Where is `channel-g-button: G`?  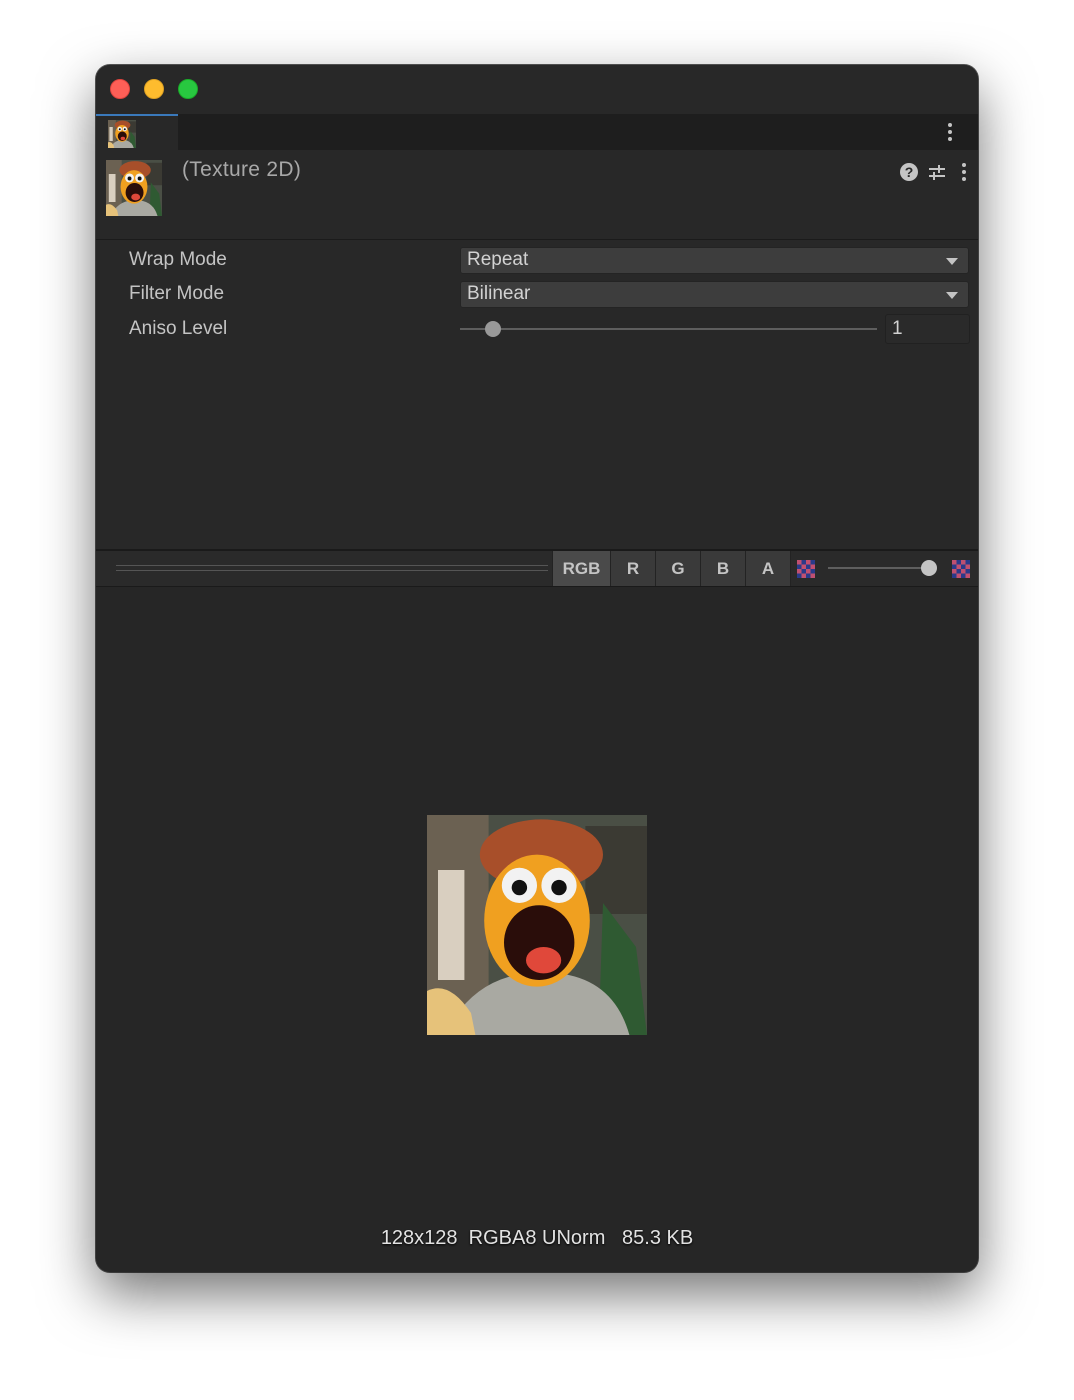 channel-g-button: G is located at coordinates (677, 568).